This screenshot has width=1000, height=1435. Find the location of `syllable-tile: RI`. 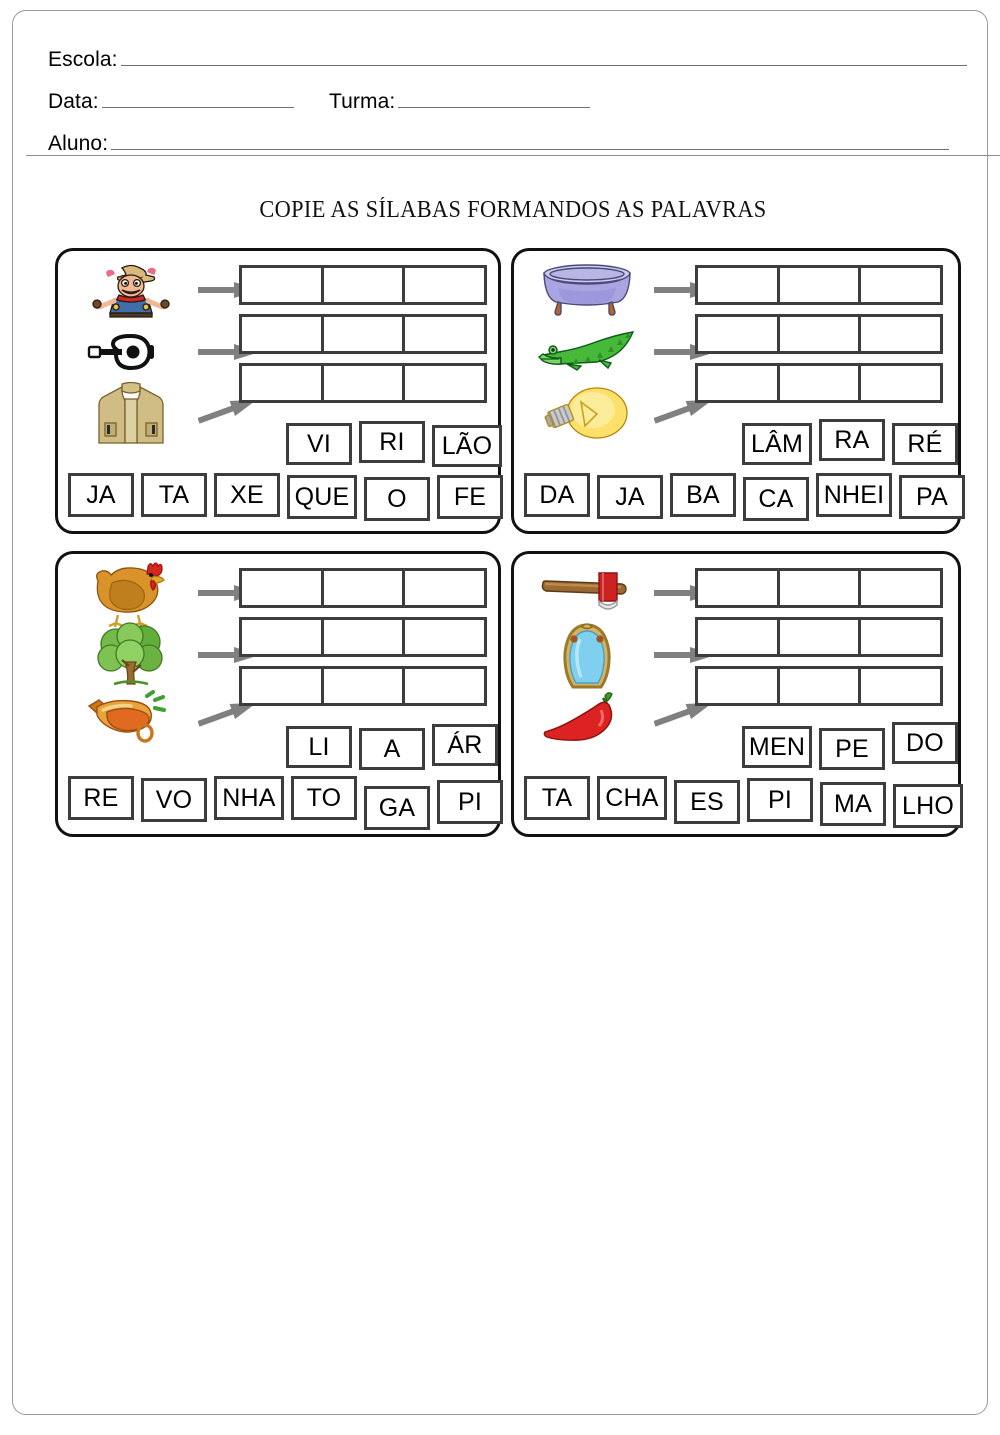

syllable-tile: RI is located at coordinates (392, 442).